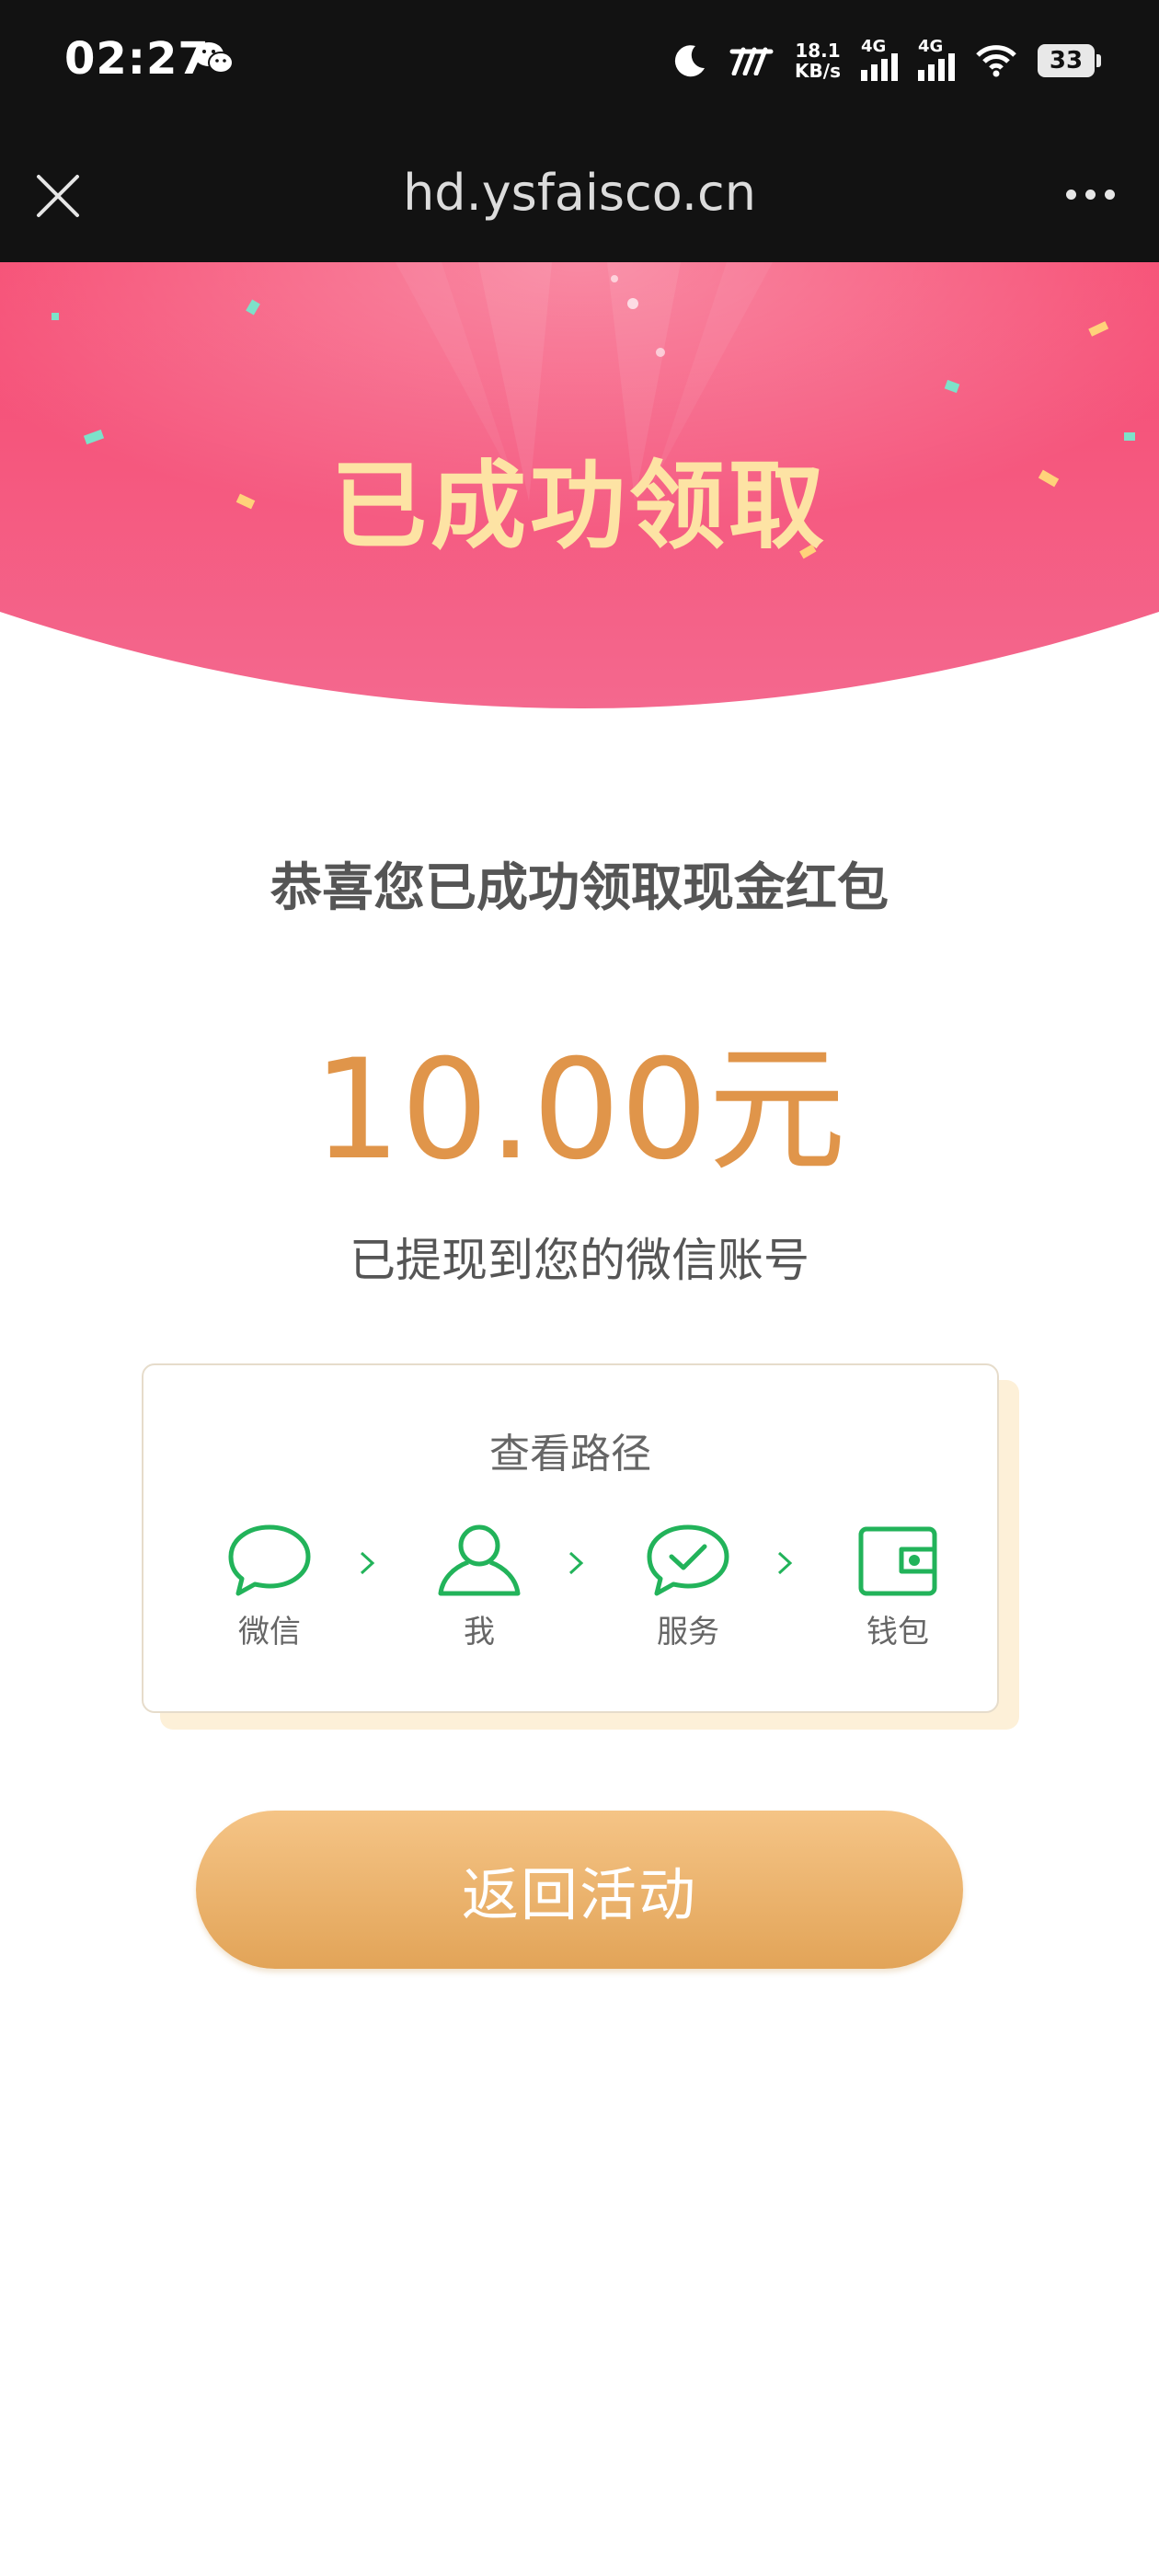 The height and width of the screenshot is (2576, 1159). What do you see at coordinates (818, 61) in the screenshot?
I see `net-speed: 18.1 KB/s` at bounding box center [818, 61].